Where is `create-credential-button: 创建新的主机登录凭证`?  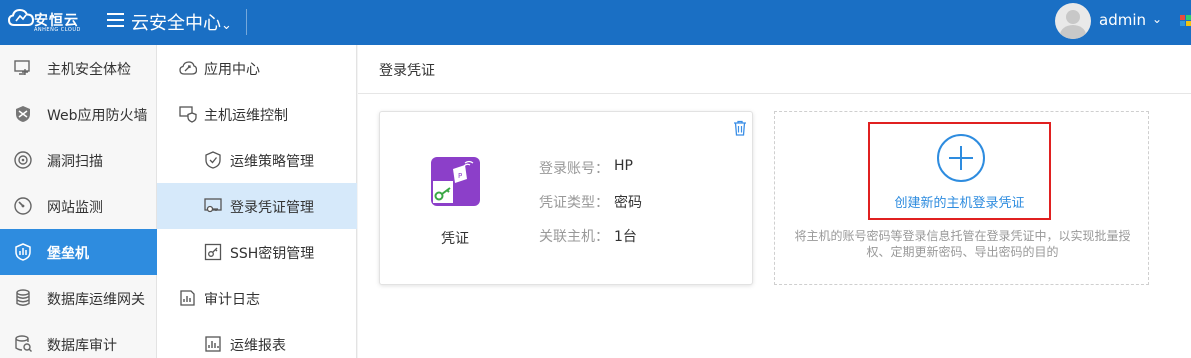
create-credential-button: 创建新的主机登录凭证 is located at coordinates (959, 171).